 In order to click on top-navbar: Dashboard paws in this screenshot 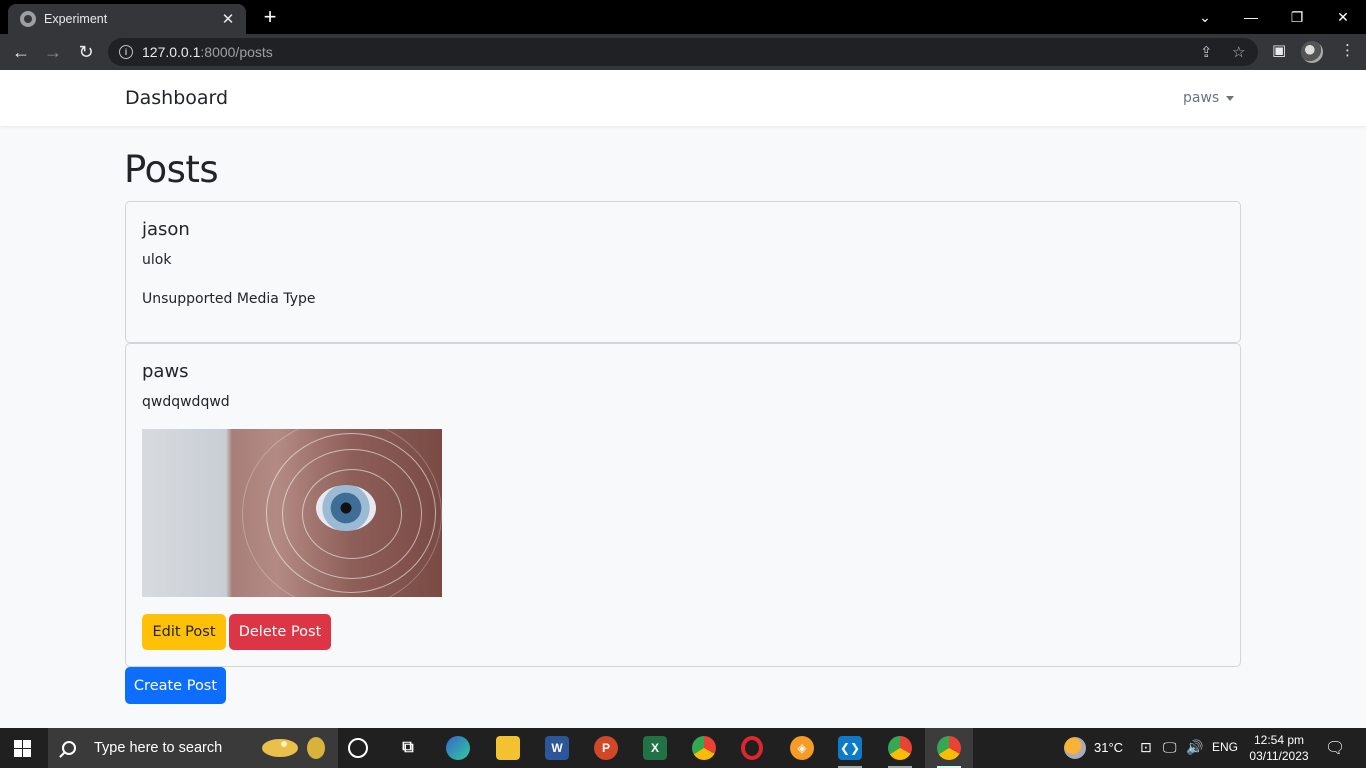, I will do `click(683, 98)`.